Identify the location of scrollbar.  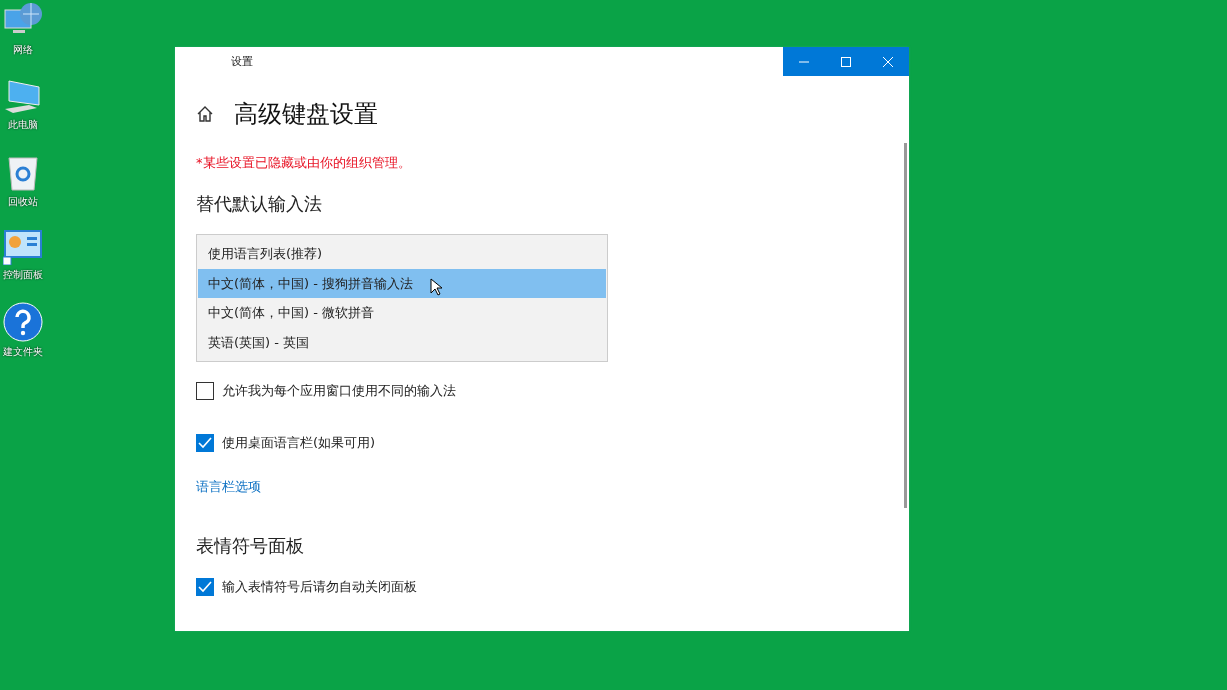
(905, 325).